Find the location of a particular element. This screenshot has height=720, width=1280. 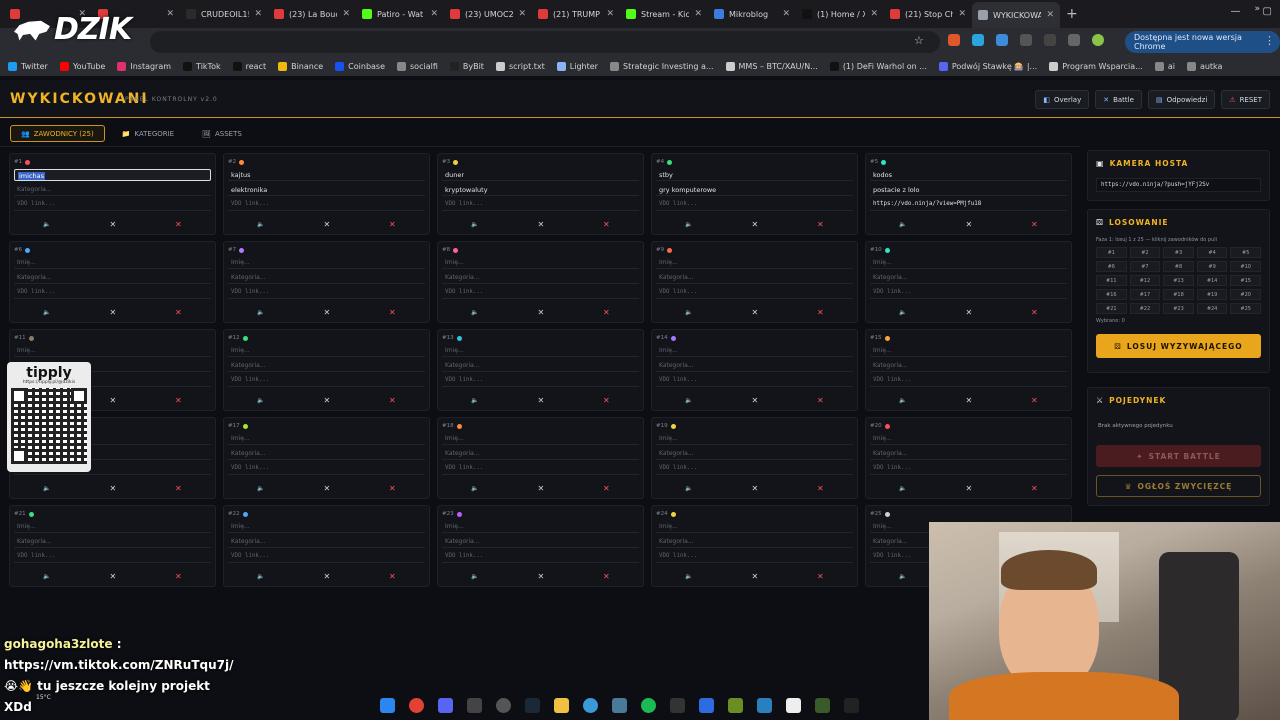

bookmarks-overflow-icon: » is located at coordinates (1257, 9).